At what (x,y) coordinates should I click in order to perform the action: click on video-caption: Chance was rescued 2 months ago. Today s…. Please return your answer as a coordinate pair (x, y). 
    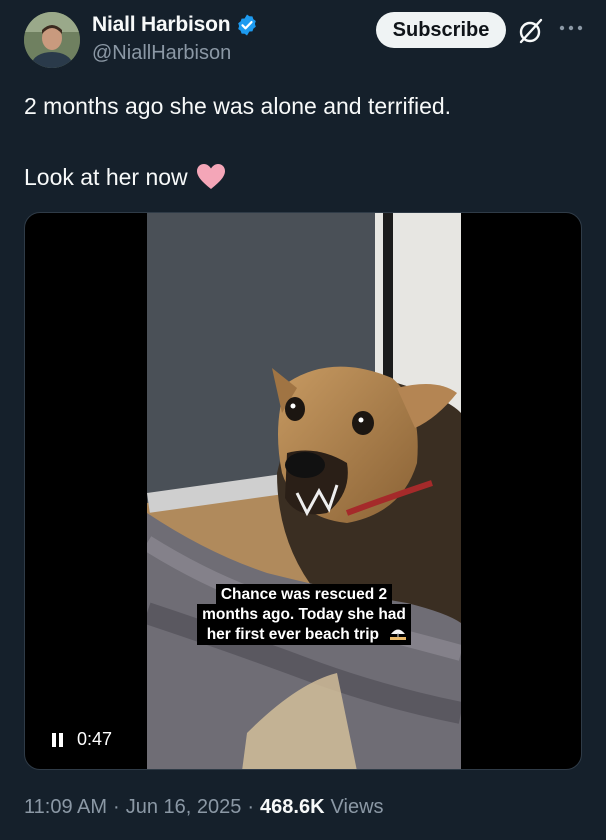
    Looking at the image, I should click on (304, 614).